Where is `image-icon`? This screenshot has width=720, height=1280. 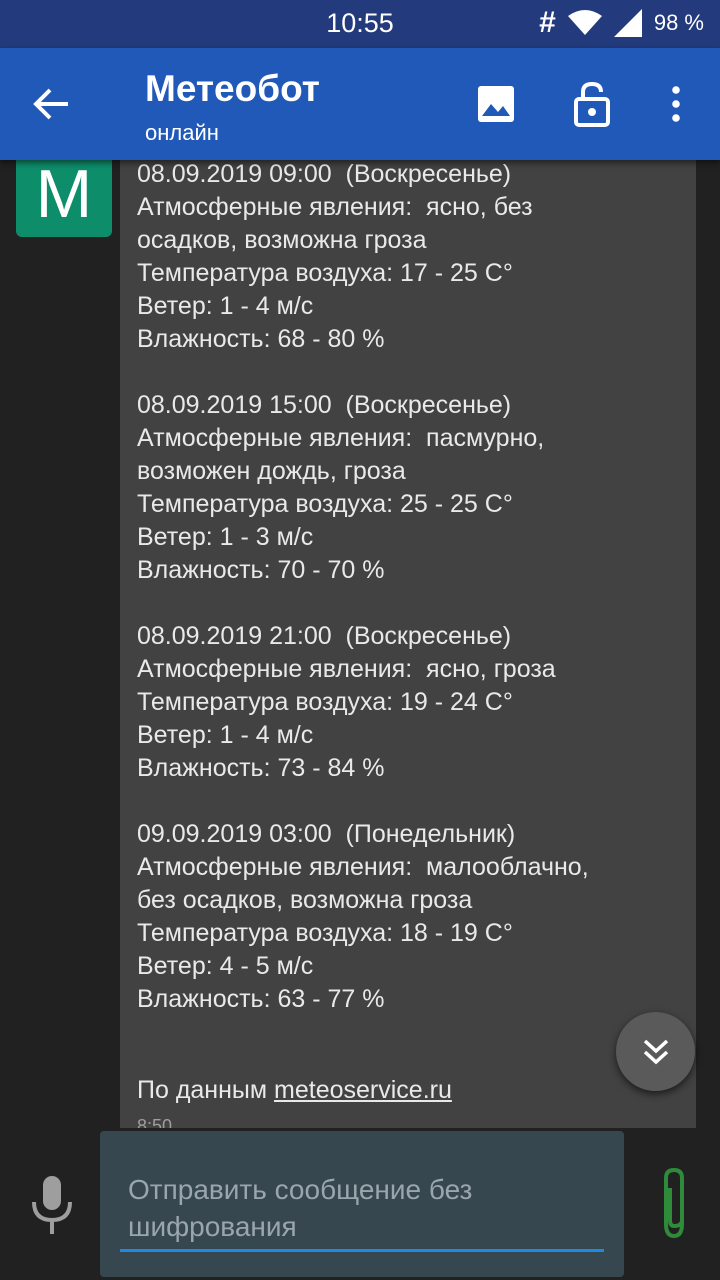
image-icon is located at coordinates (496, 104).